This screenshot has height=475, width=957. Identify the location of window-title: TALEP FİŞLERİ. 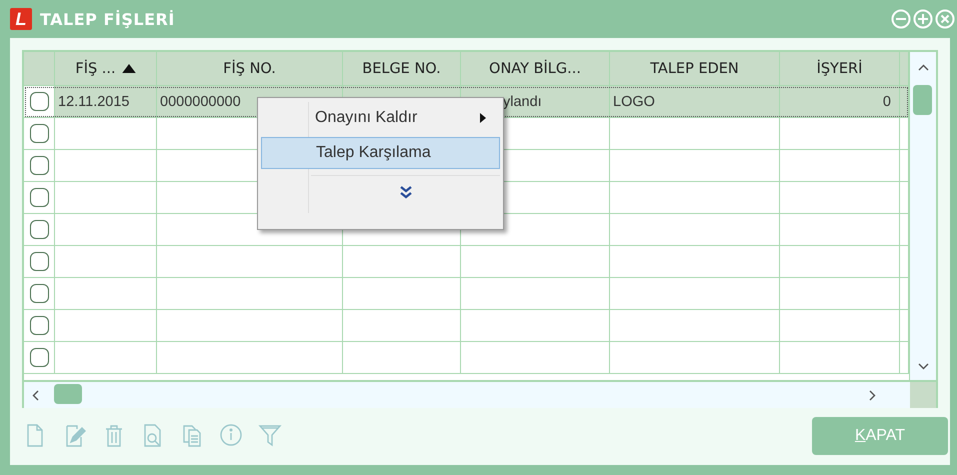
(108, 19).